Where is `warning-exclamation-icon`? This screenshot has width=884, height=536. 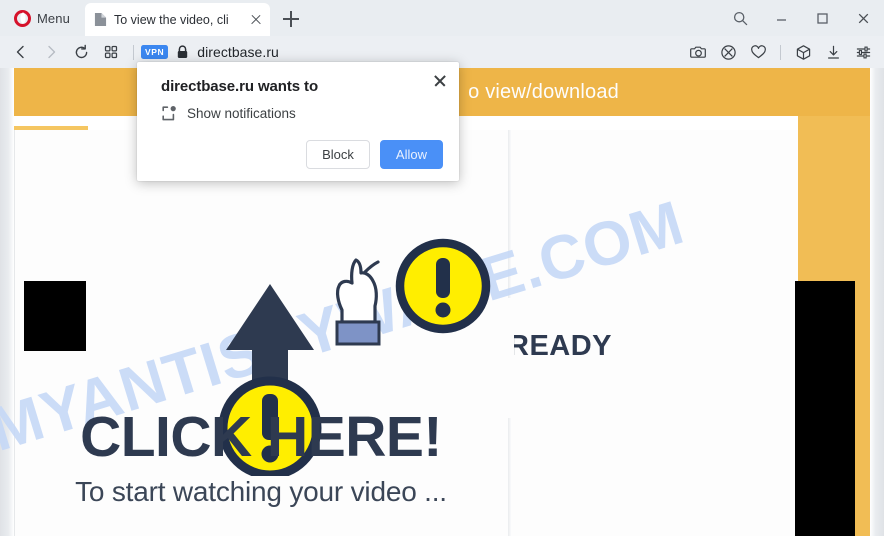 warning-exclamation-icon is located at coordinates (443, 286).